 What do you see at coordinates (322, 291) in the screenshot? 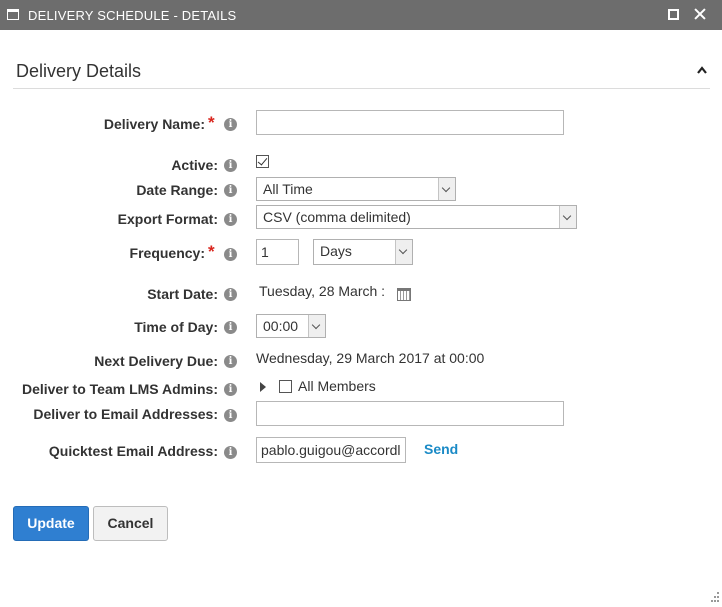
I see `start-date-value: Tuesday, 28 March :` at bounding box center [322, 291].